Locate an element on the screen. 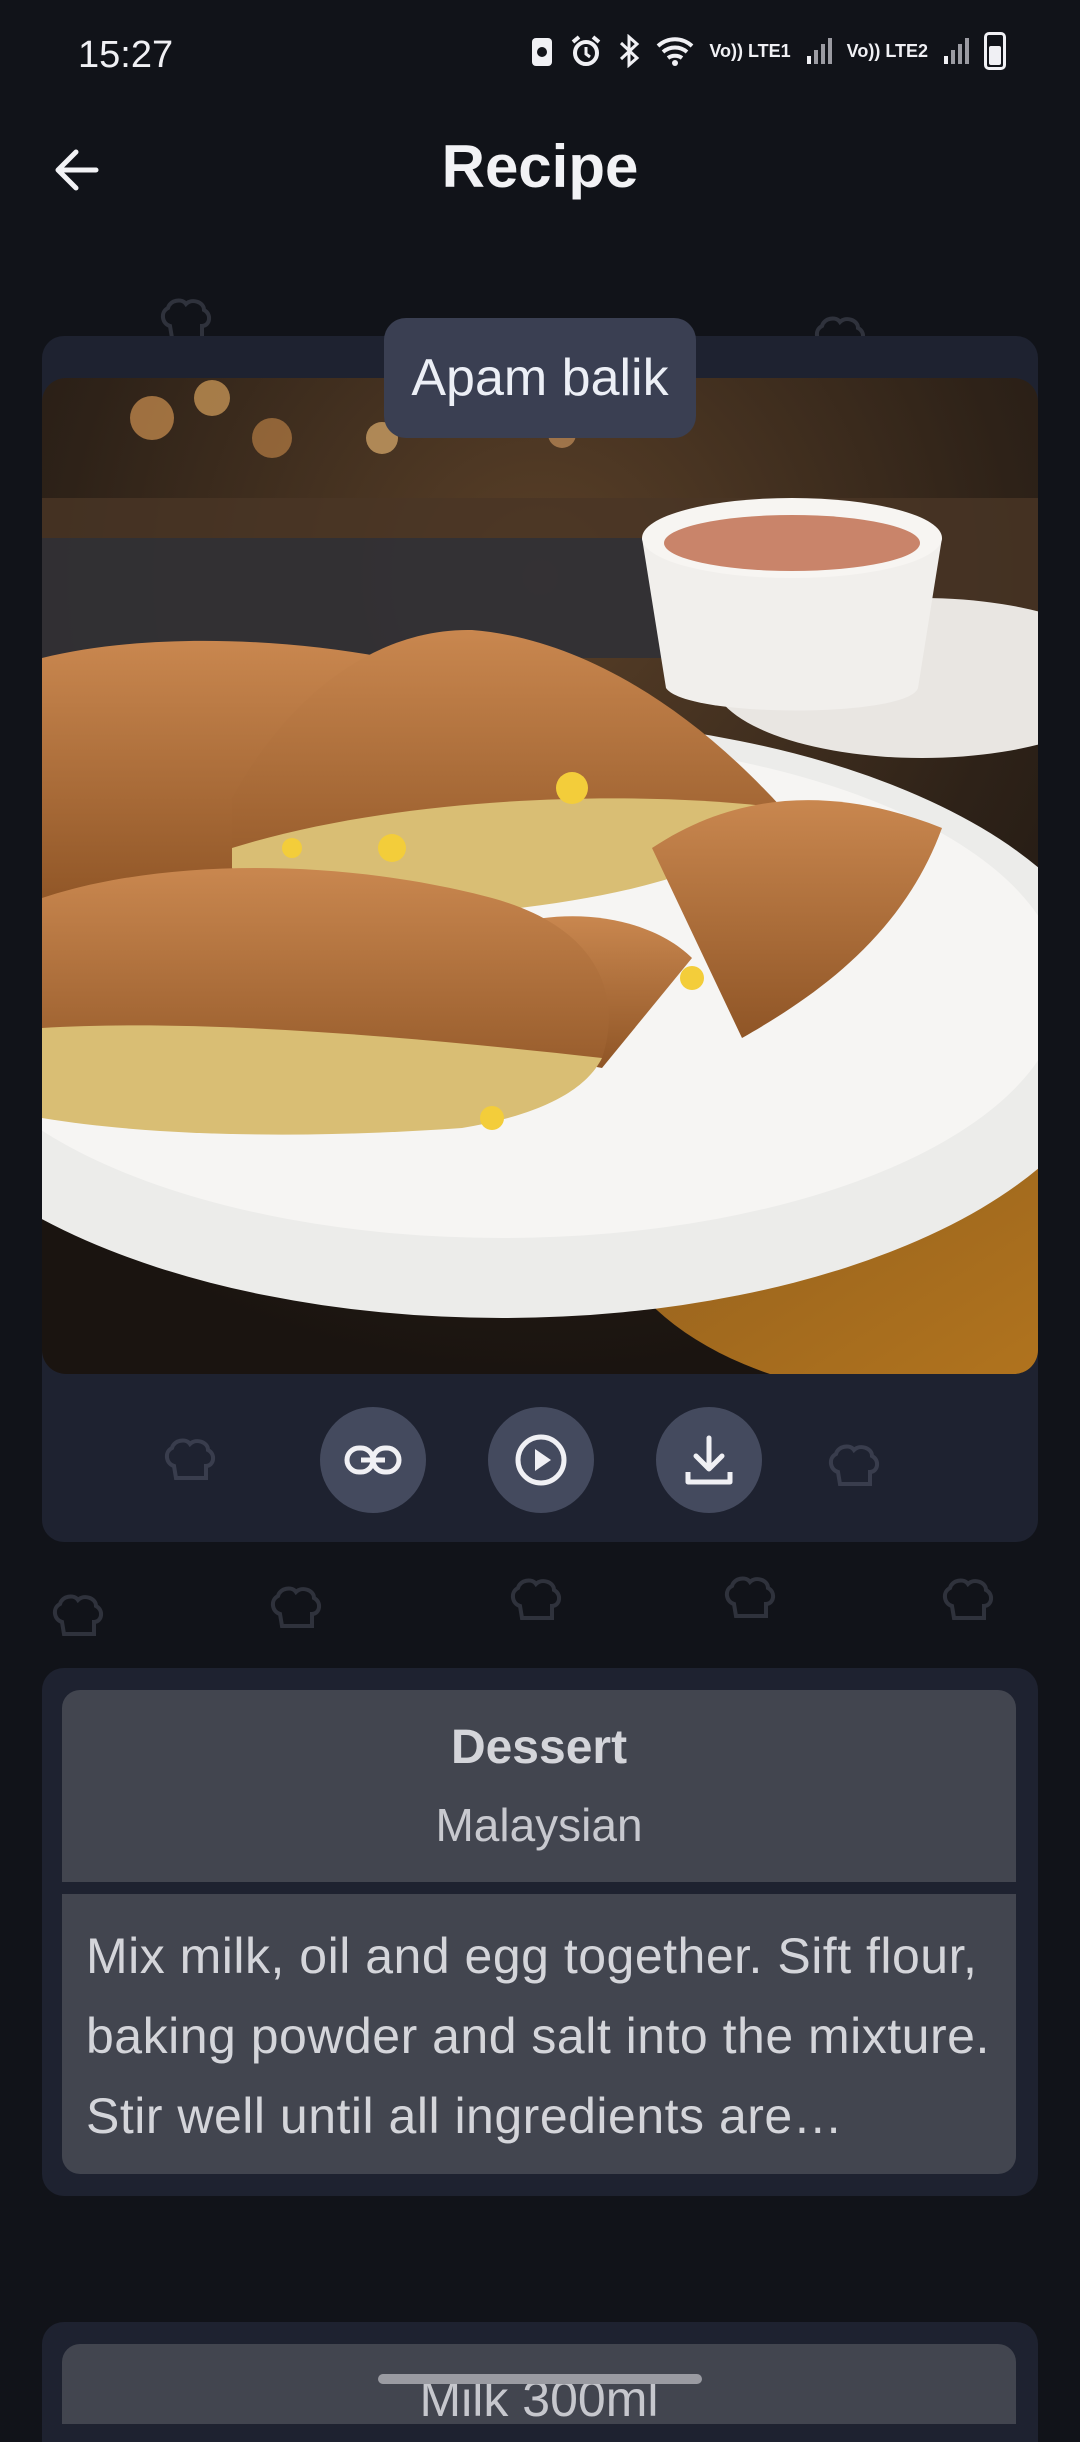  recipe-category: Dessert is located at coordinates (539, 1747).